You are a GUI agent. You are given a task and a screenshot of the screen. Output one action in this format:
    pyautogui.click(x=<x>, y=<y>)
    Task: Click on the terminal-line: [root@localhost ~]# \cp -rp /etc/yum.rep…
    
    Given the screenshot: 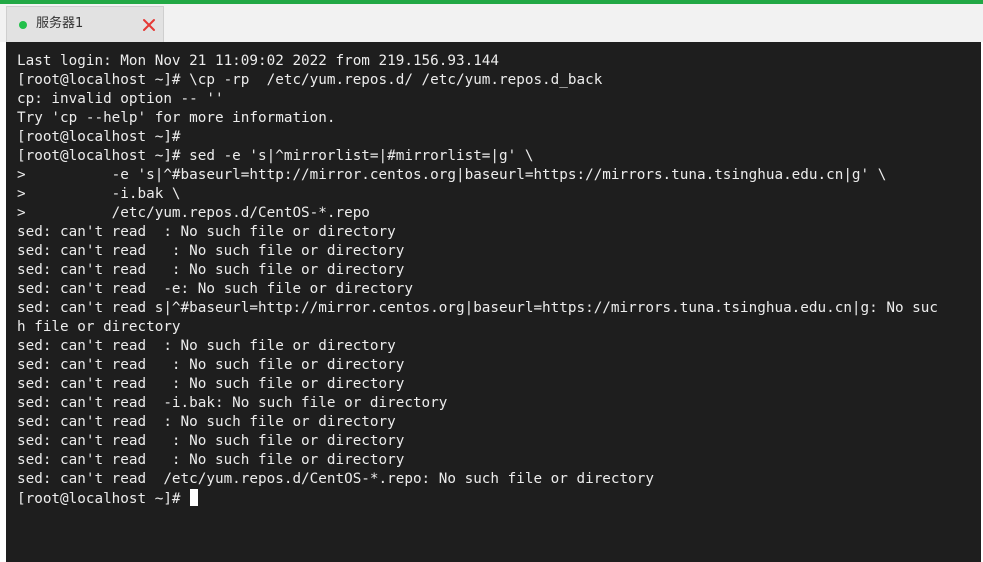 What is the action you would take?
    pyautogui.click(x=310, y=80)
    